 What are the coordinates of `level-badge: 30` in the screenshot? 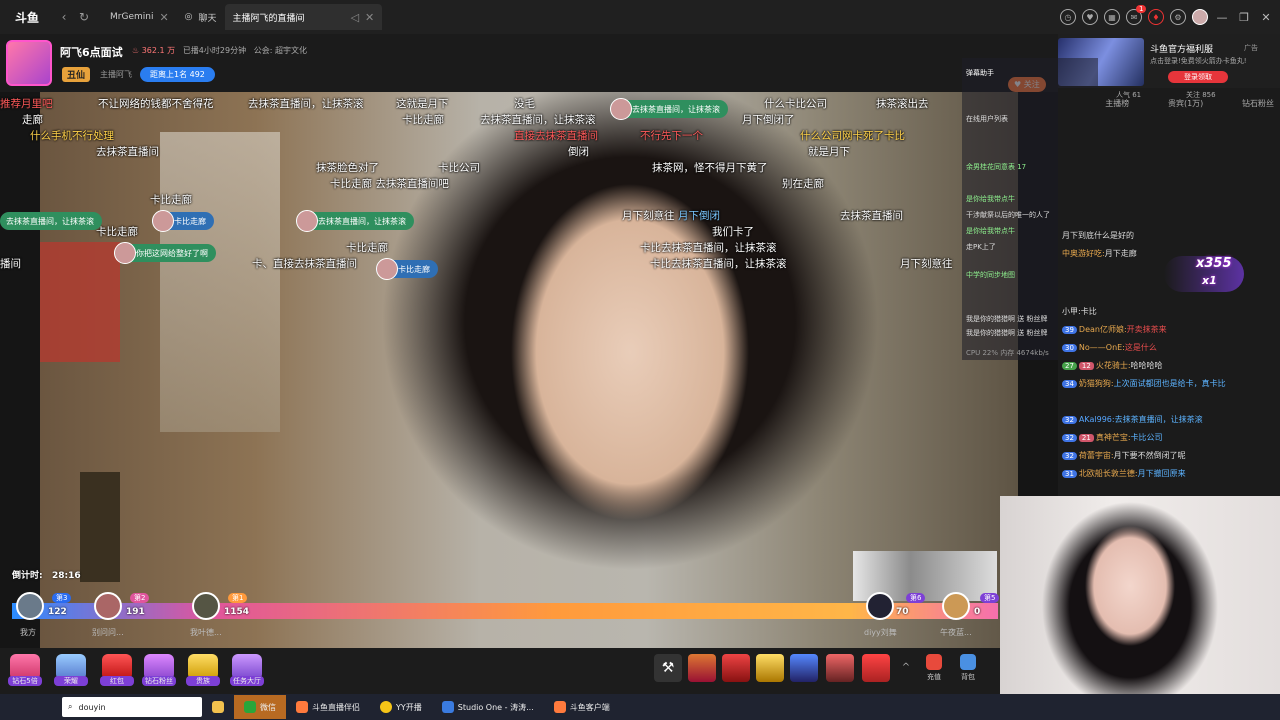 It's located at (1069, 348).